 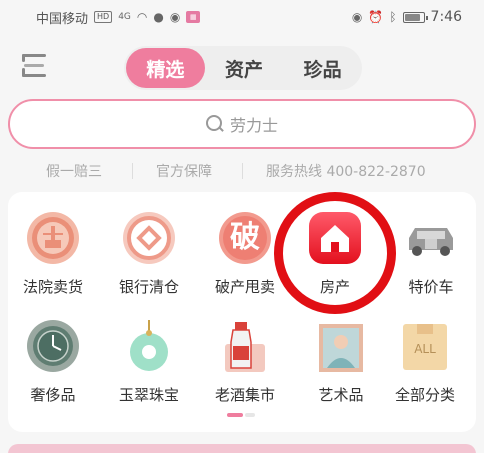 What do you see at coordinates (142, 17) in the screenshot?
I see `wifi-icon: ◠` at bounding box center [142, 17].